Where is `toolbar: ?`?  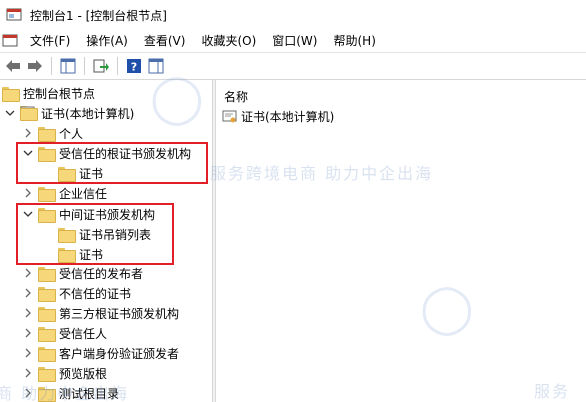 toolbar: ? is located at coordinates (293, 66).